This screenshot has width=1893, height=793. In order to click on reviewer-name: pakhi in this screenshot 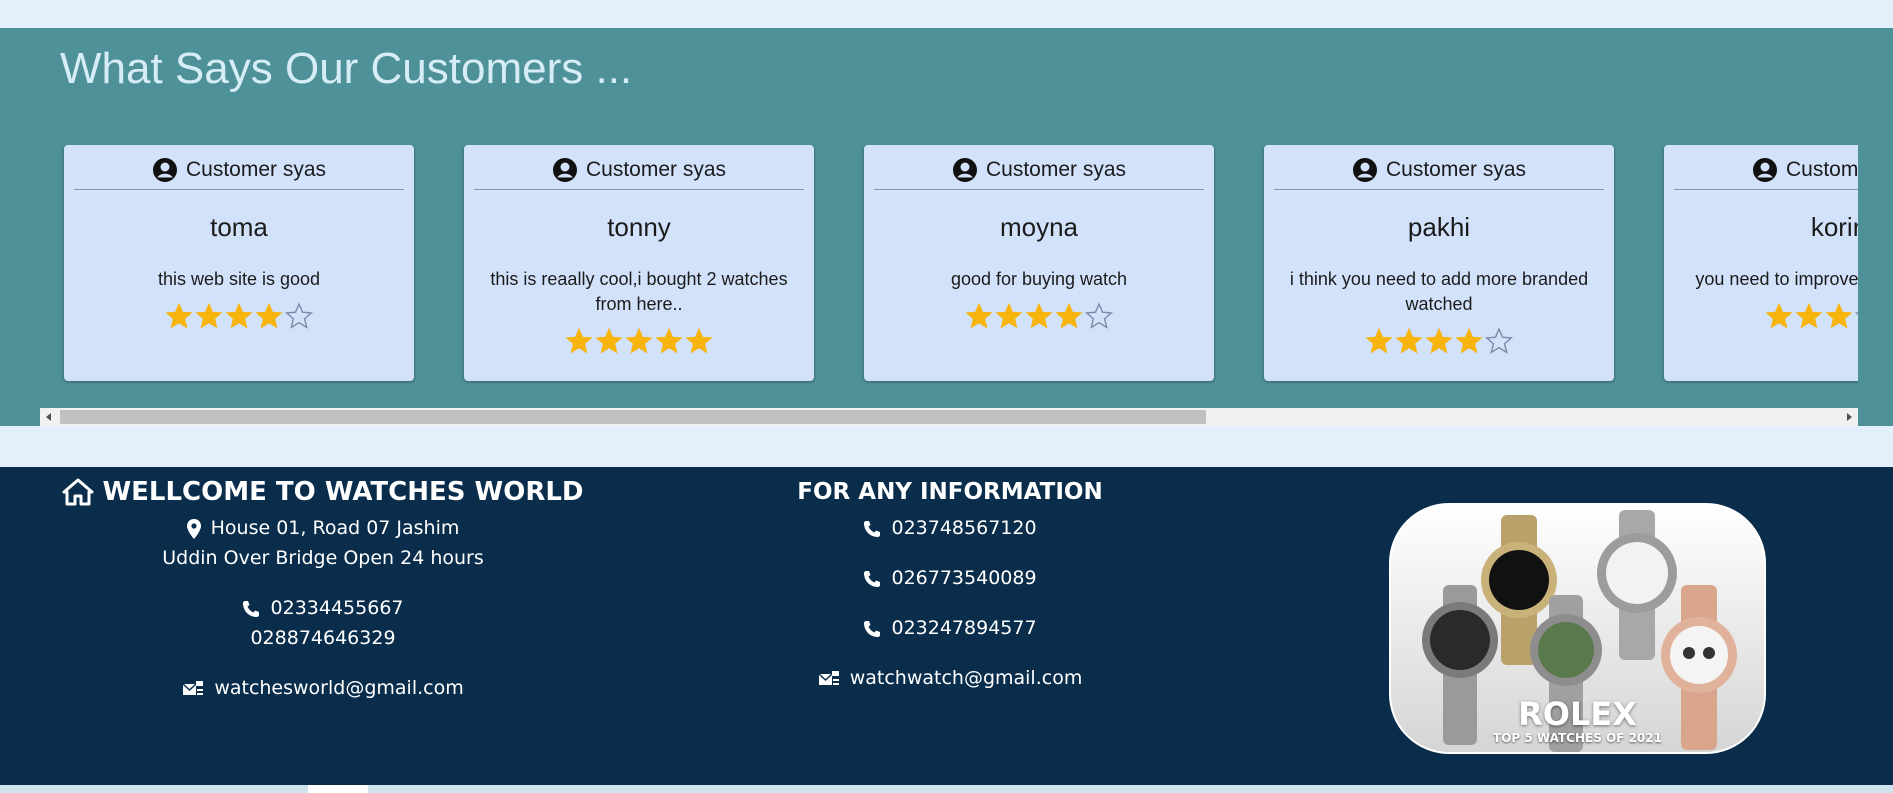, I will do `click(1439, 227)`.